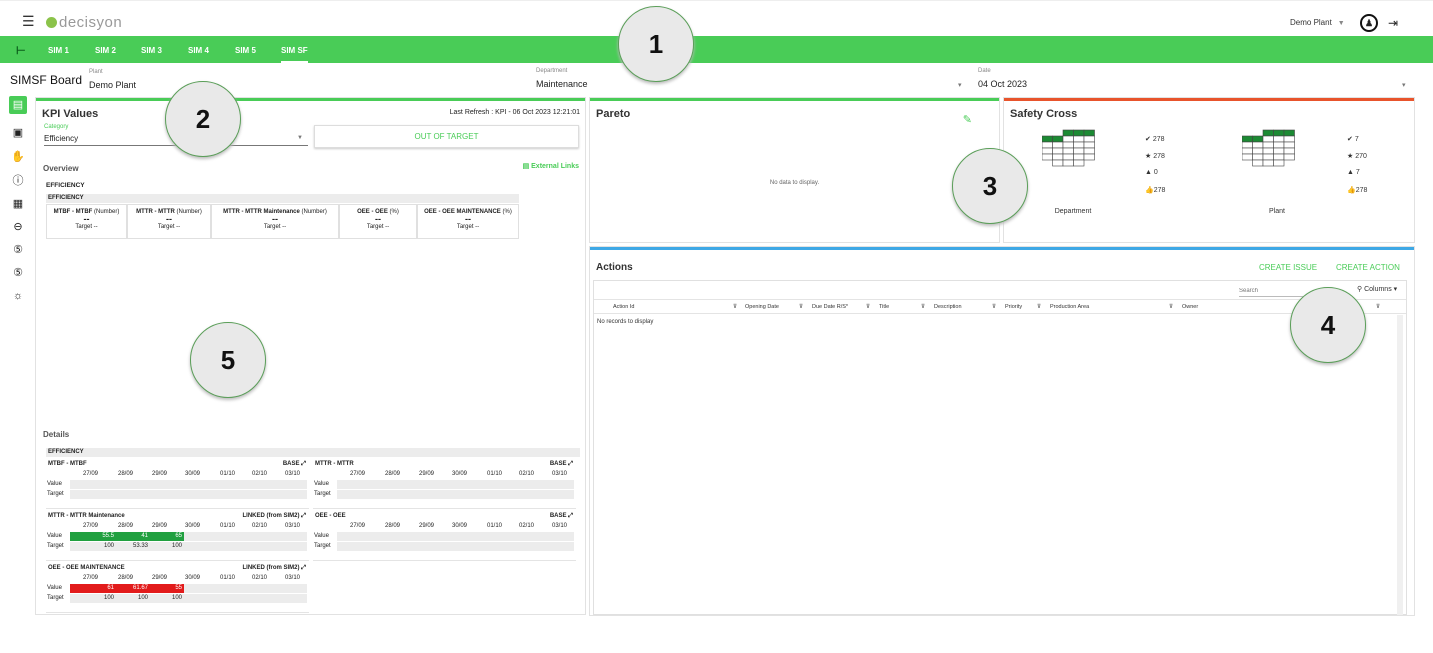 The height and width of the screenshot is (653, 1433). Describe the element at coordinates (1393, 23) in the screenshot. I see `logout-icon: ⇥` at that location.